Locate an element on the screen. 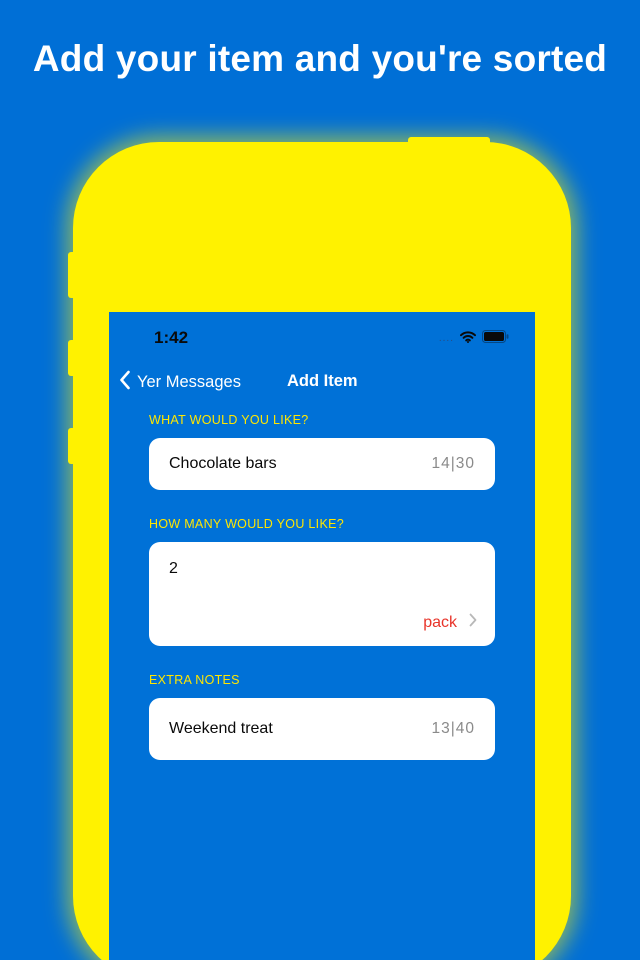 This screenshot has height=960, width=640. quantity-value: 2 is located at coordinates (173, 569).